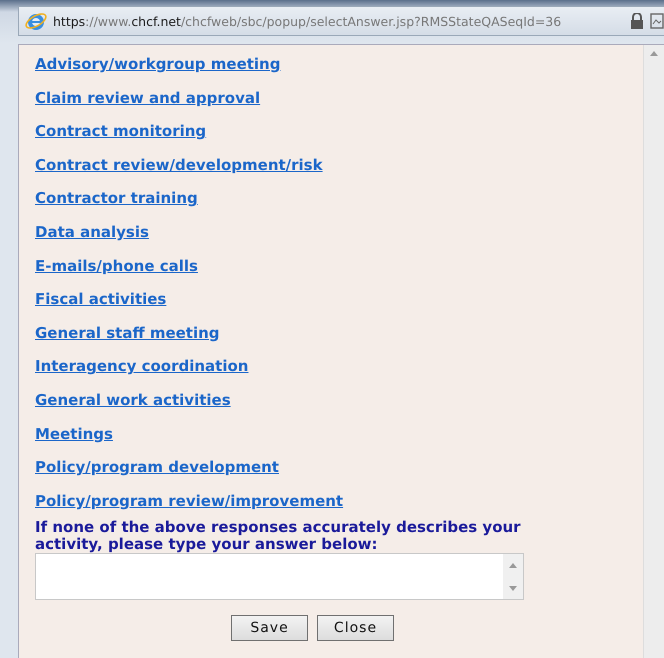  I want to click on answer-link: General work activities, so click(133, 399).